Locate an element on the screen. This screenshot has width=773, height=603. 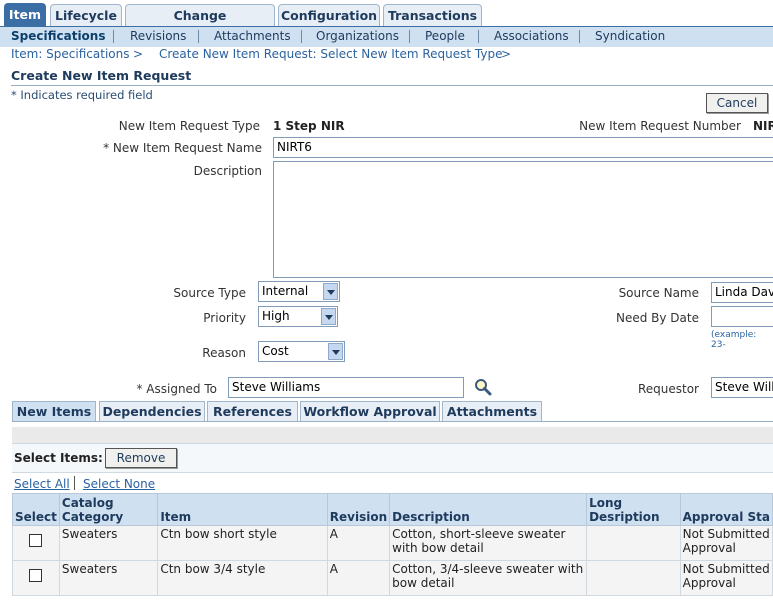
remove-button: Remove is located at coordinates (141, 458).